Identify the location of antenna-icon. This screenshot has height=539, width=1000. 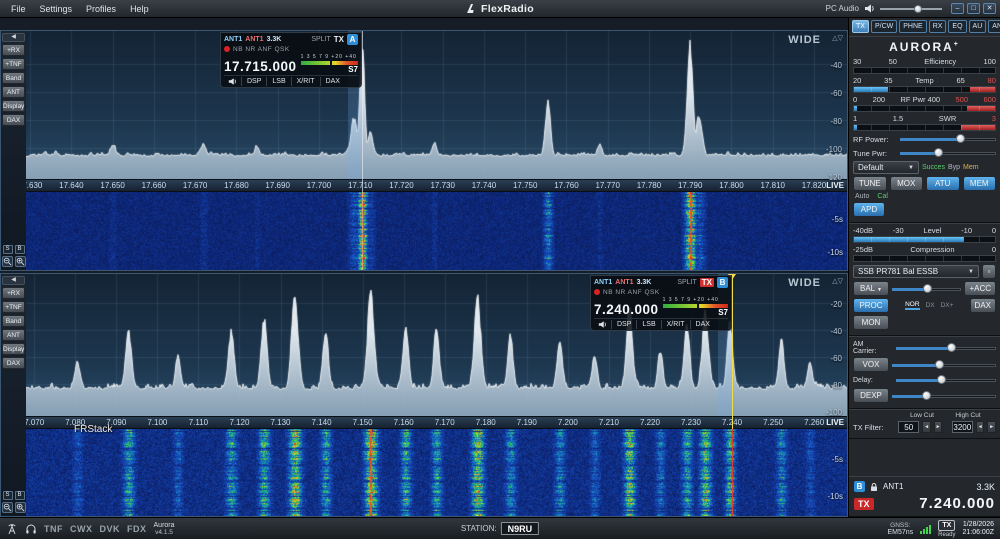
(12, 529).